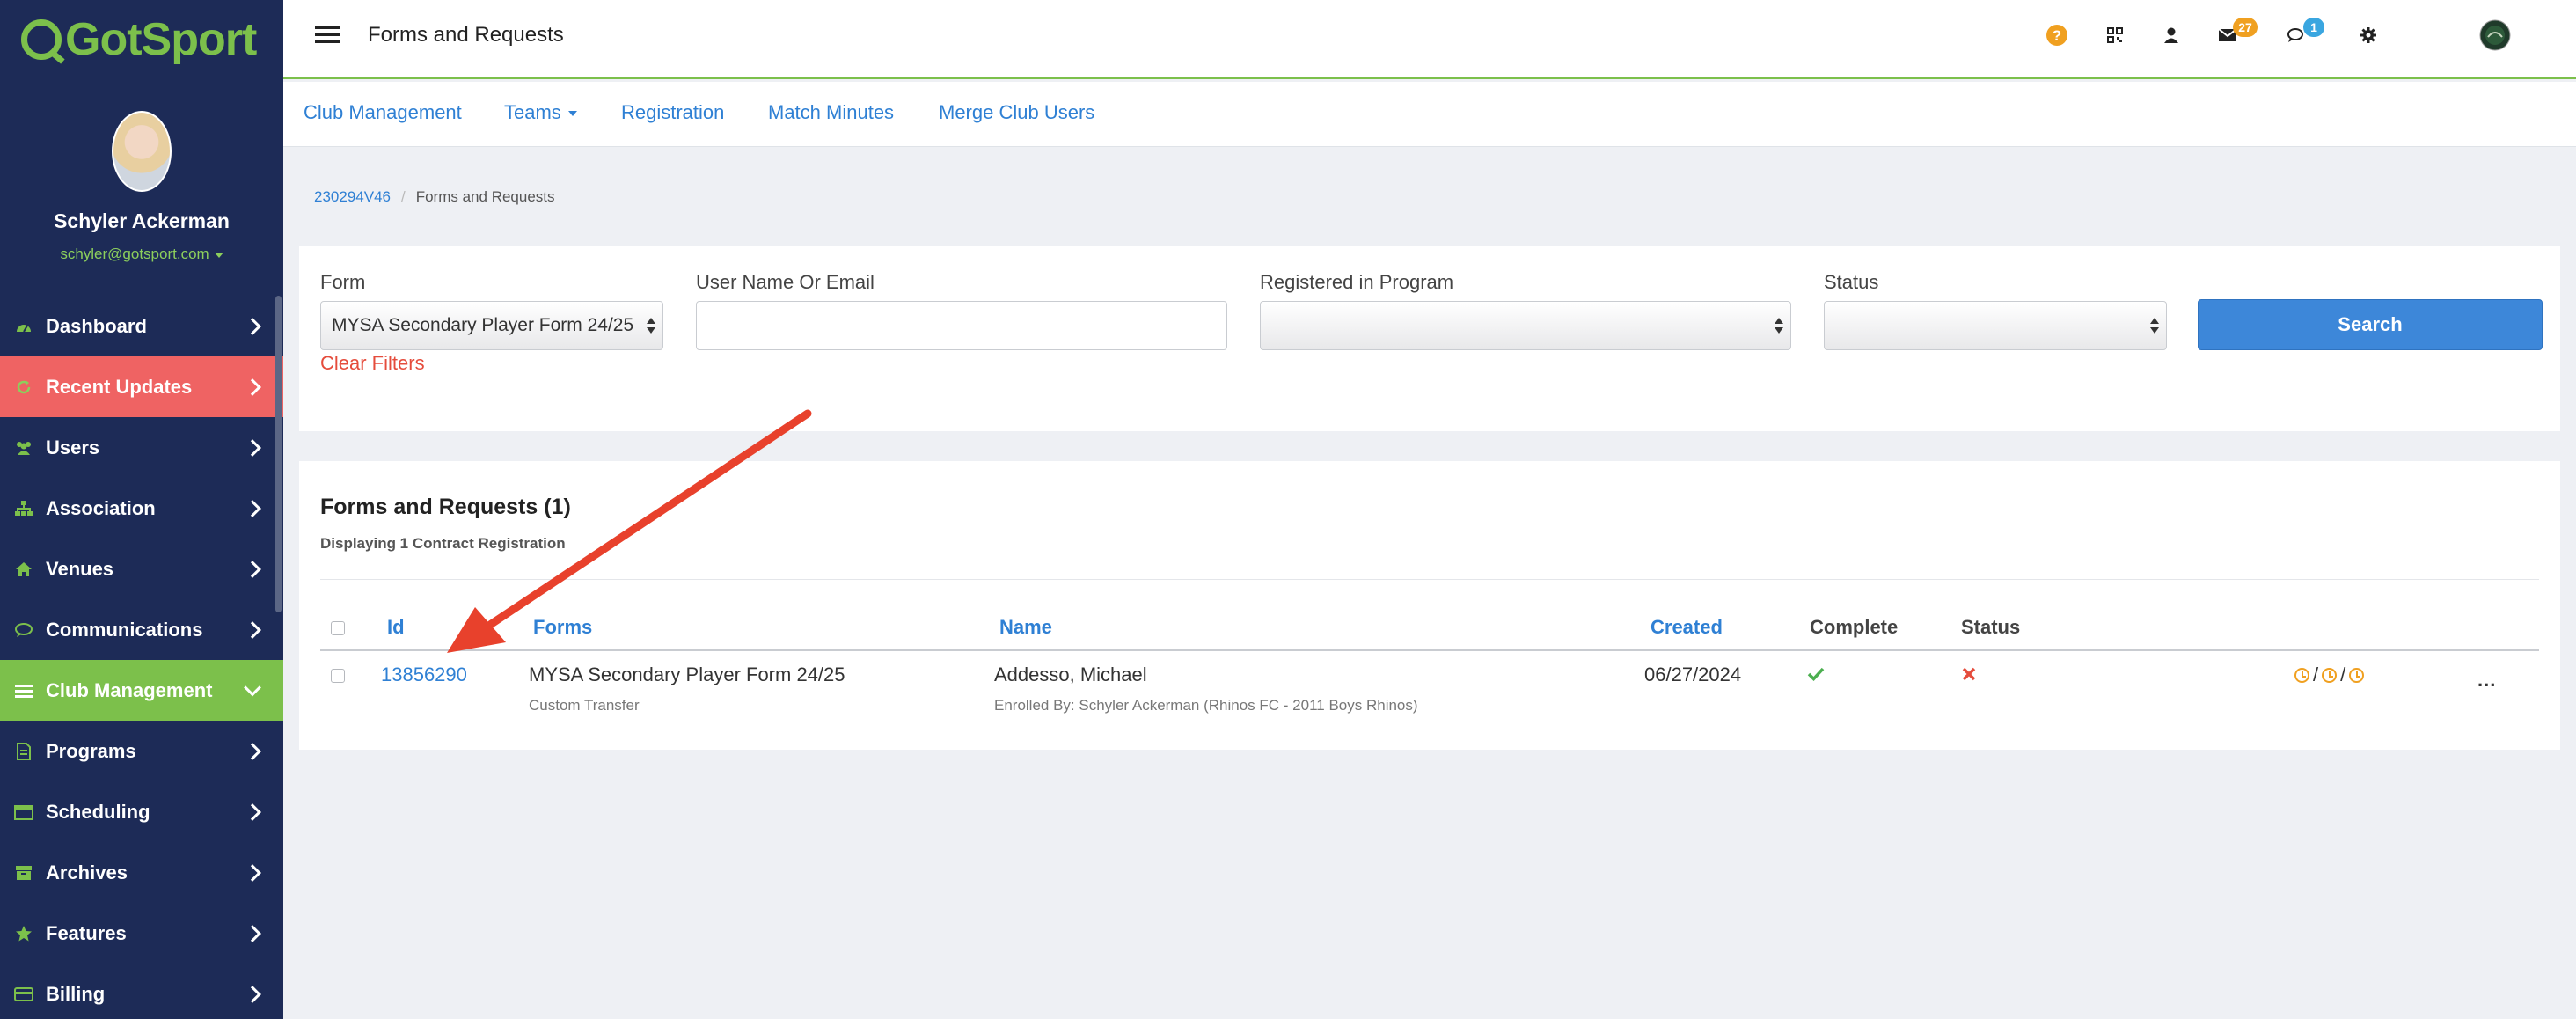  I want to click on sidebar-item-users: Users, so click(141, 447).